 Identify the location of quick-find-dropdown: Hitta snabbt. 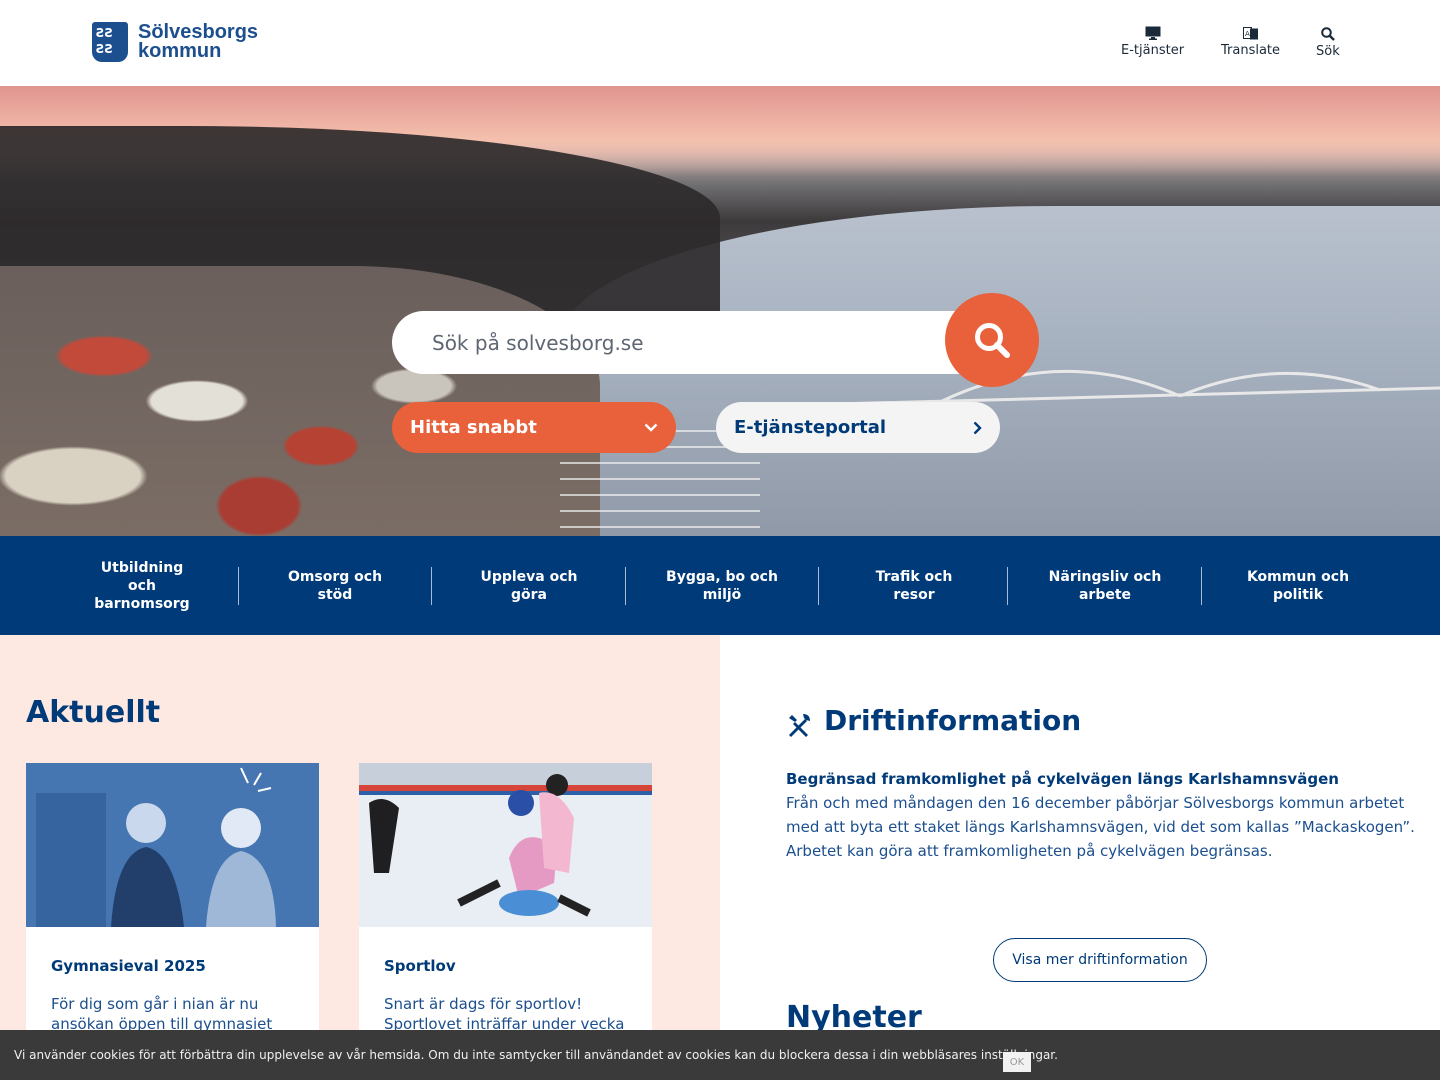
(534, 427).